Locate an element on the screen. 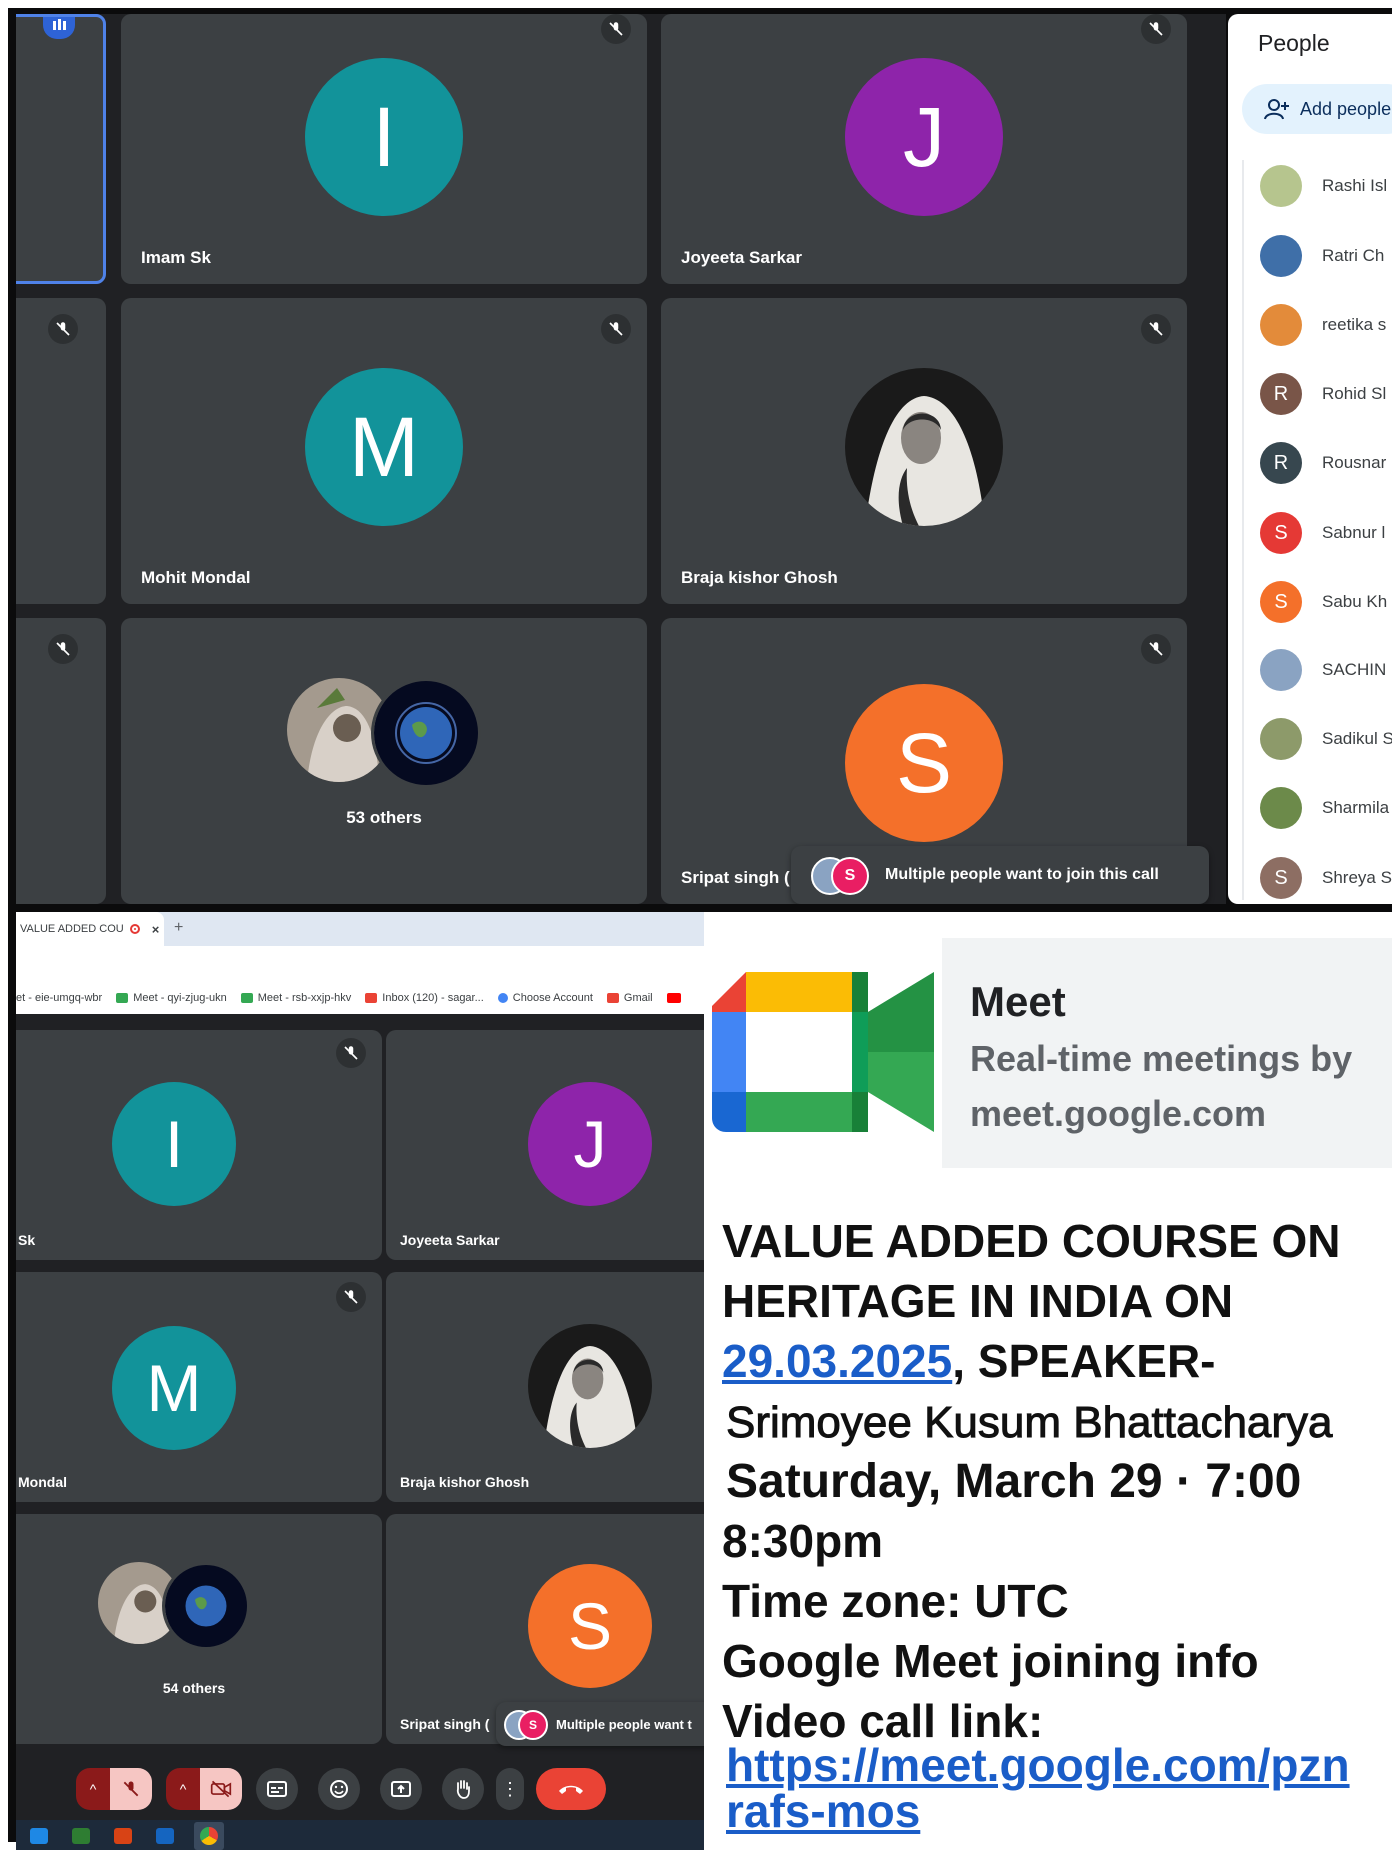 The width and height of the screenshot is (1400, 1850). participant-row: Rashi Isl is located at coordinates (1323, 186).